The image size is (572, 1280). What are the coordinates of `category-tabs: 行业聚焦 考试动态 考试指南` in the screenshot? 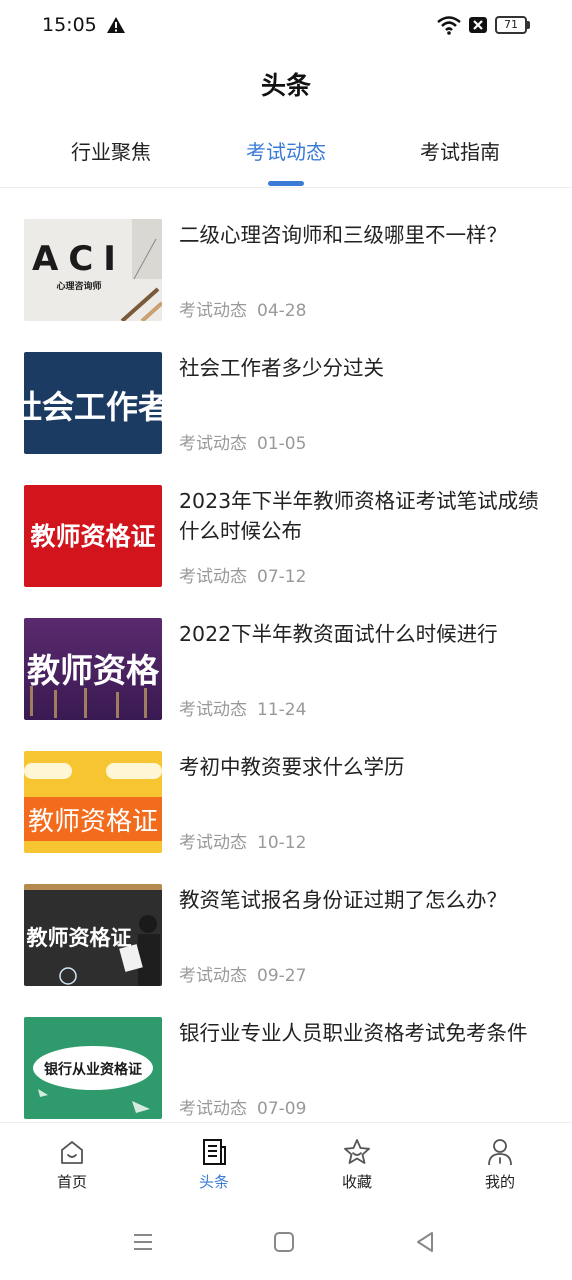 It's located at (286, 158).